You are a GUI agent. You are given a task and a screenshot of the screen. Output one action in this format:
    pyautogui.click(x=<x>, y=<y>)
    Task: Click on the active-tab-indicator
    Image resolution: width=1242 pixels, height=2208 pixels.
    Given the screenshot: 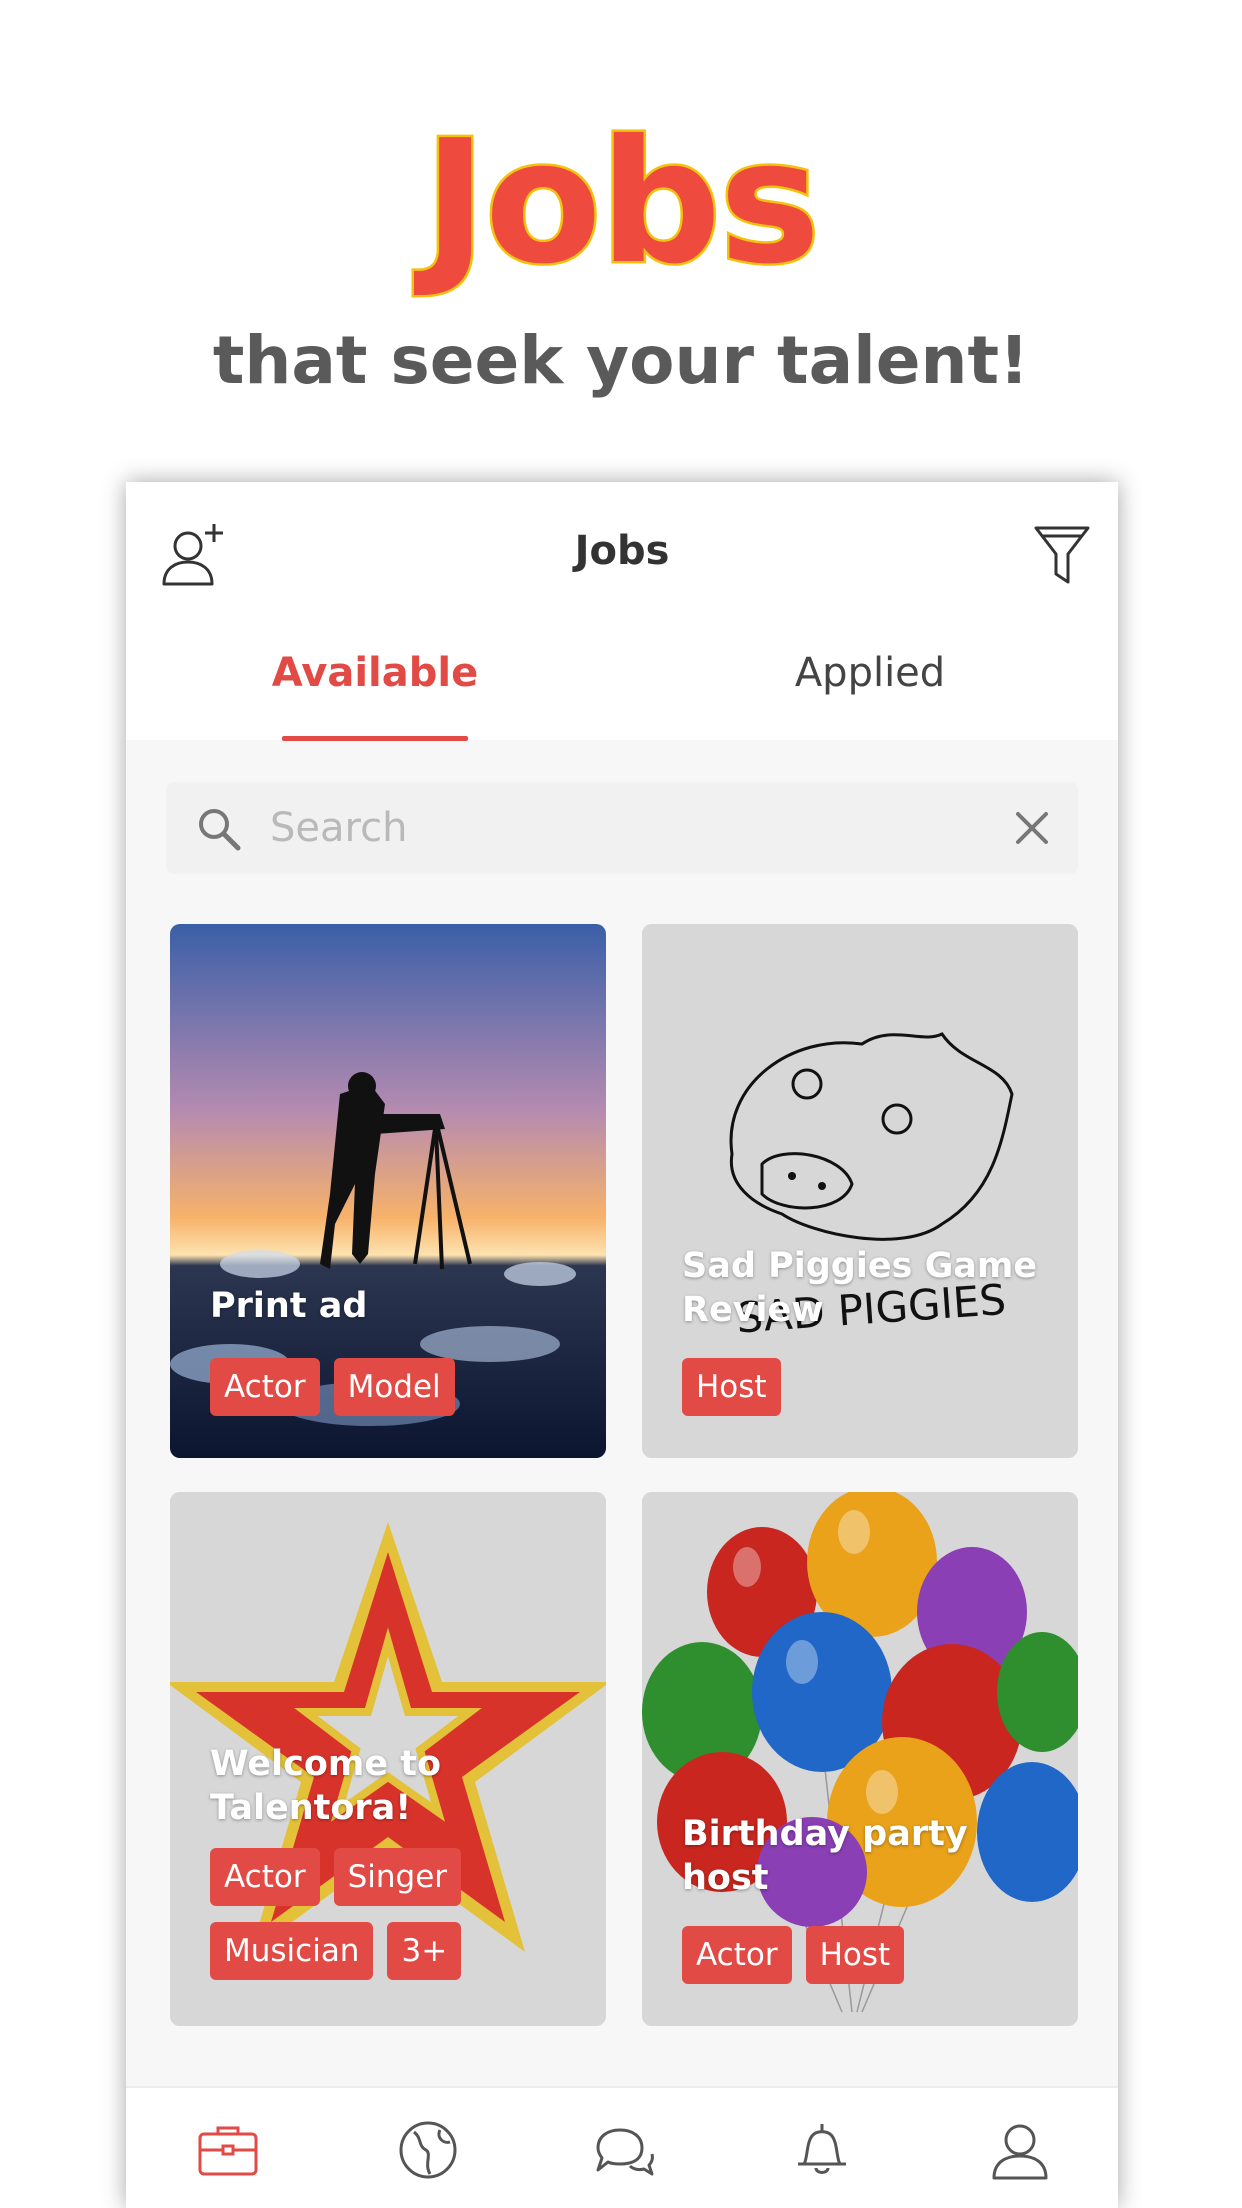 What is the action you would take?
    pyautogui.click(x=375, y=738)
    